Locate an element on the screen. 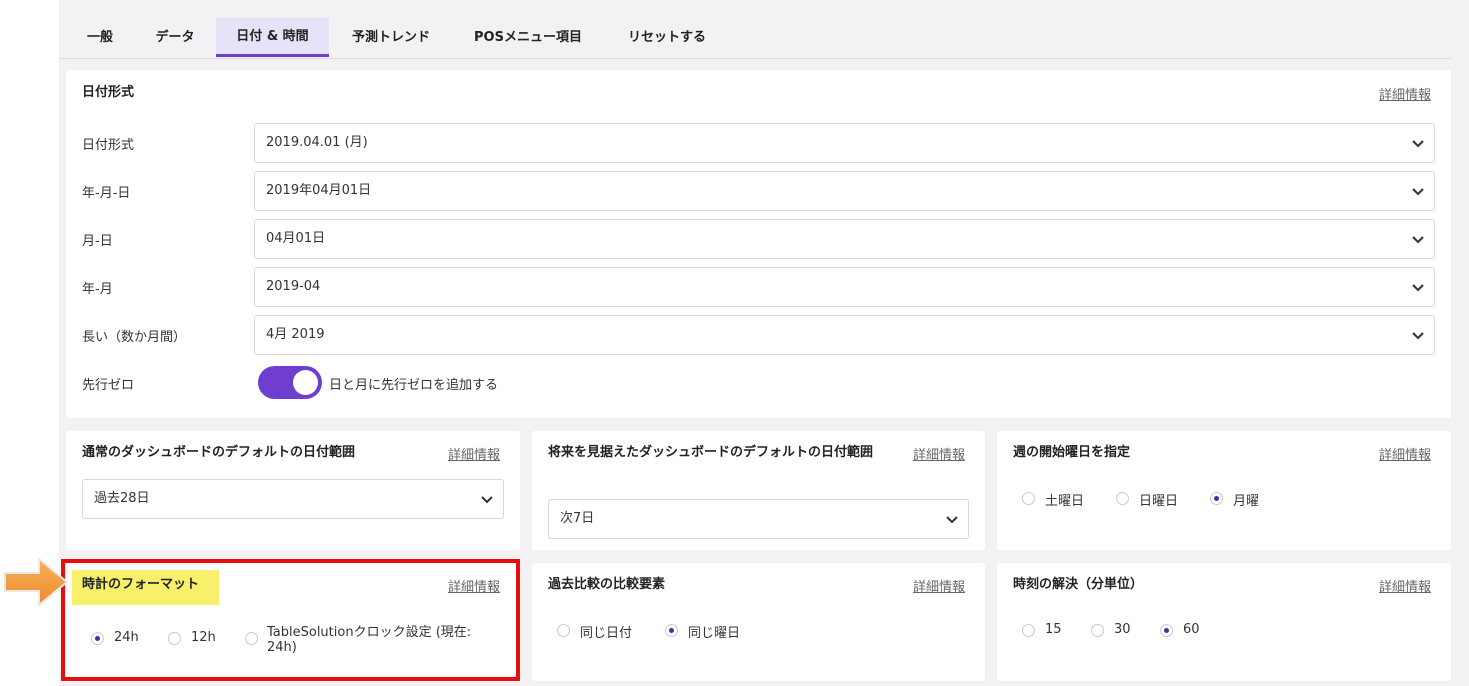 The image size is (1469, 686). ym-format-value: 2019-04 is located at coordinates (293, 286).